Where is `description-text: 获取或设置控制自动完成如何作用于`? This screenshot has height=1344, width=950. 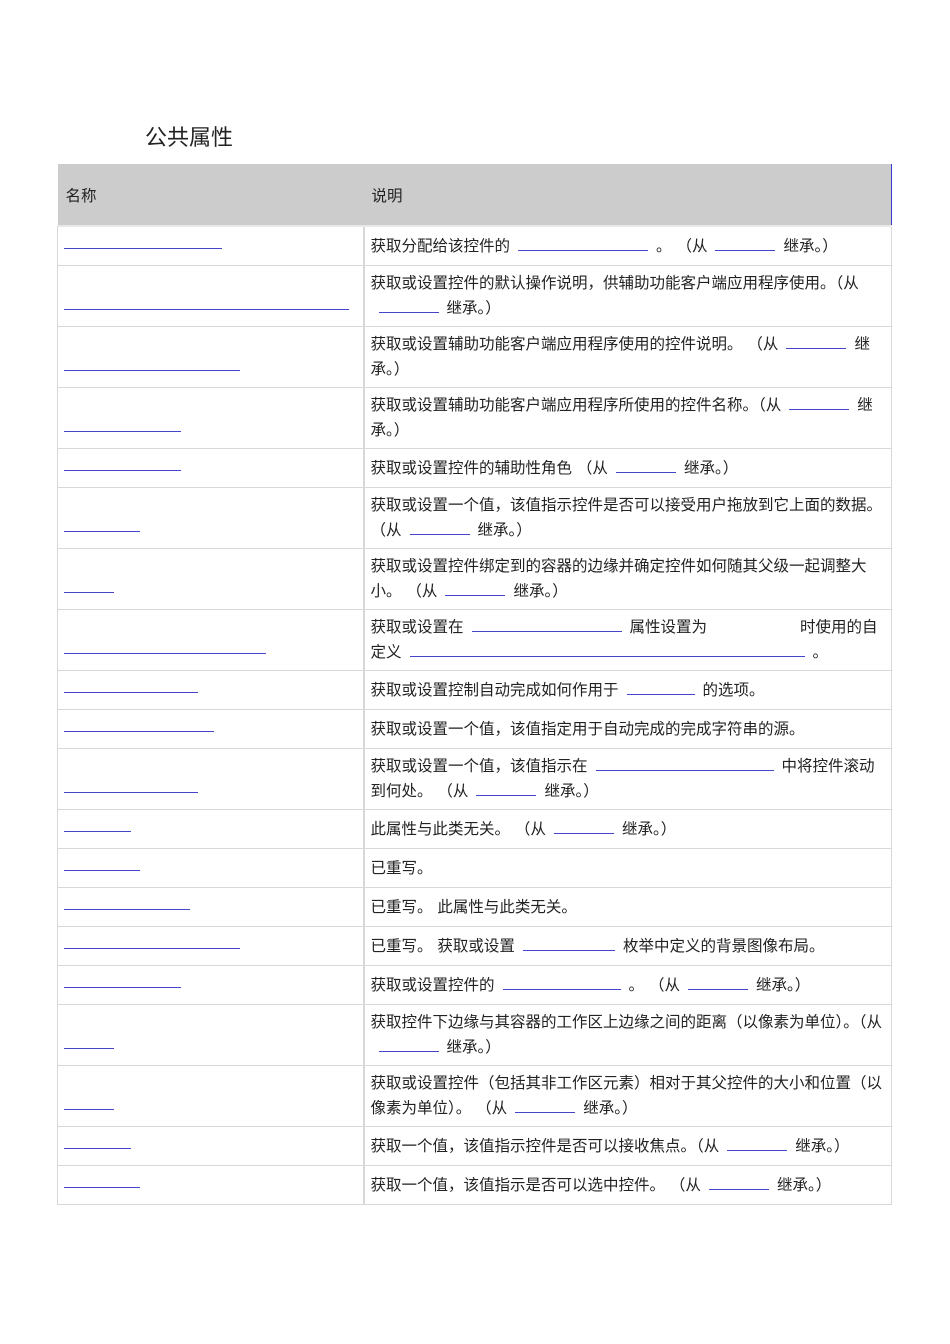 description-text: 获取或设置控制自动完成如何作用于 is located at coordinates (494, 689).